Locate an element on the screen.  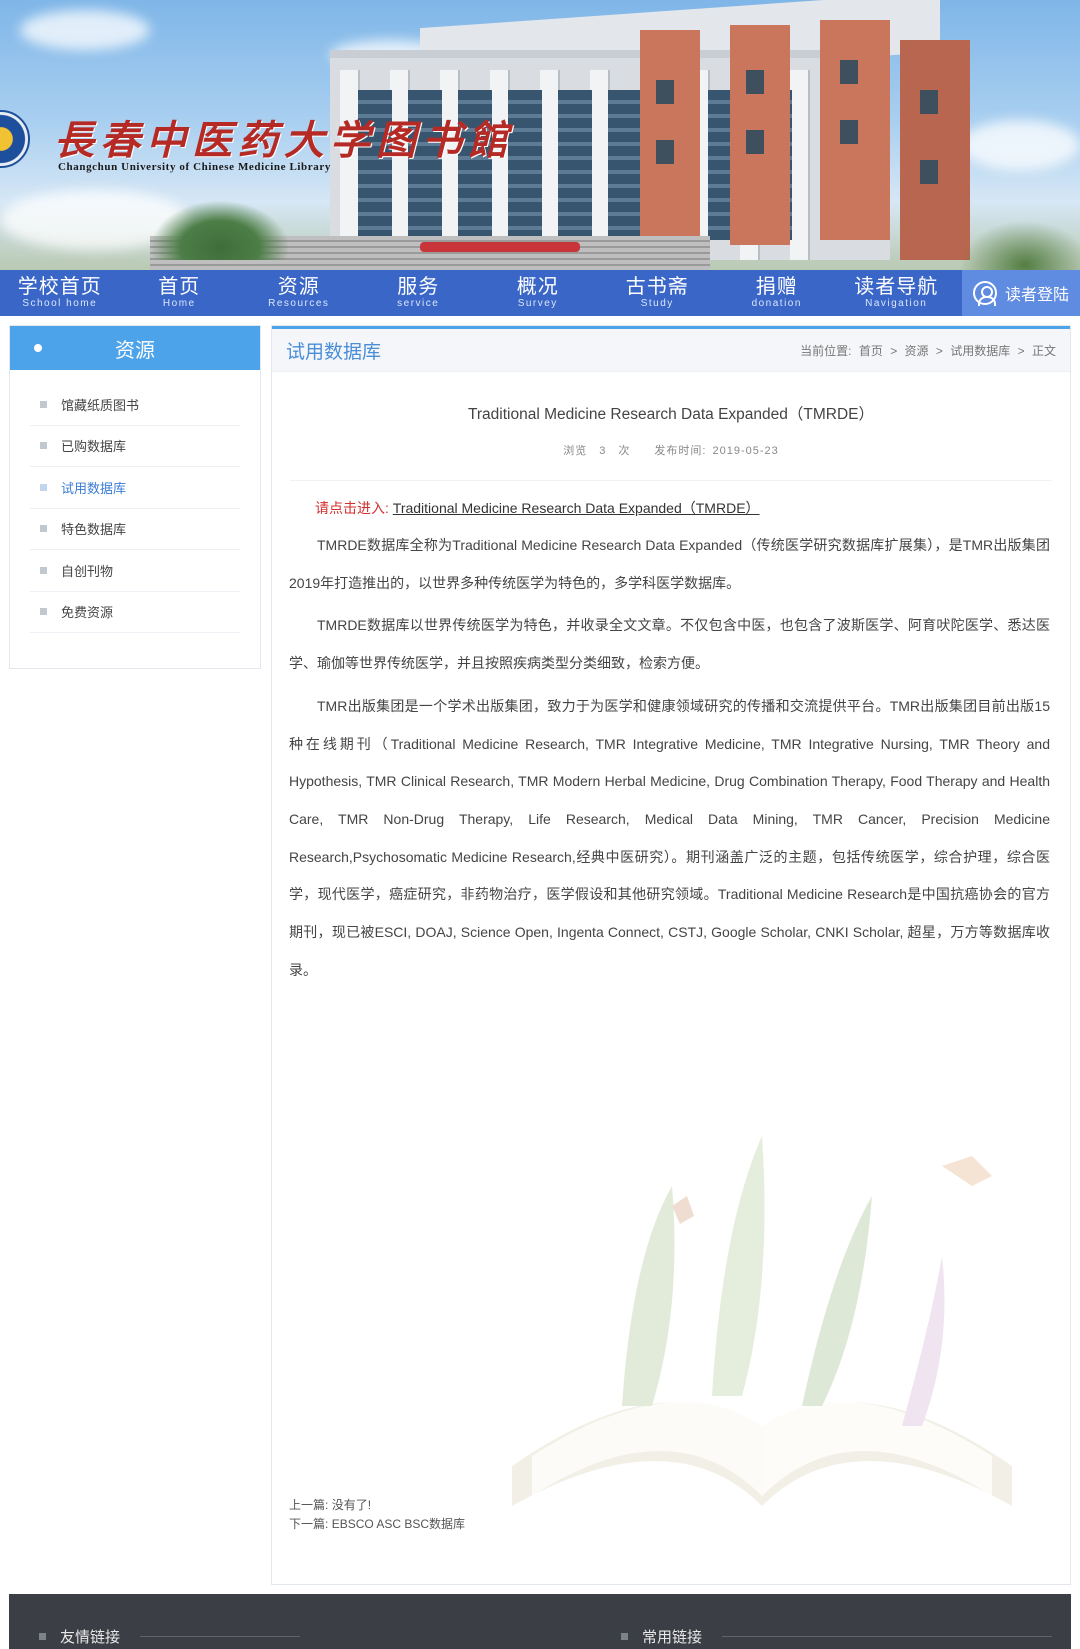
sidebar-item-label: 馆藏纸质图书 is located at coordinates (100, 405).